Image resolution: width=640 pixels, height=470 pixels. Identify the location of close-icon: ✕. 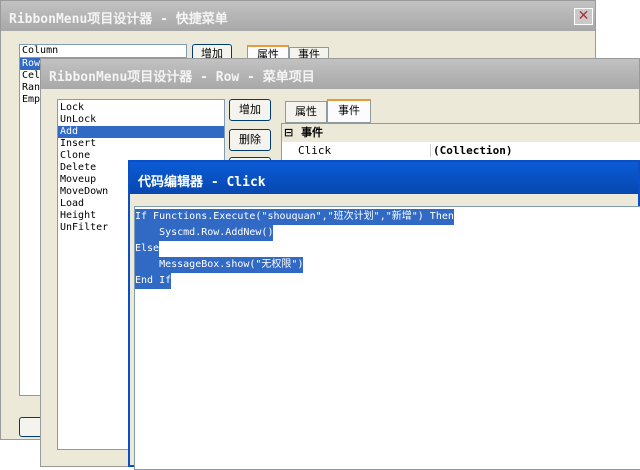
(583, 16).